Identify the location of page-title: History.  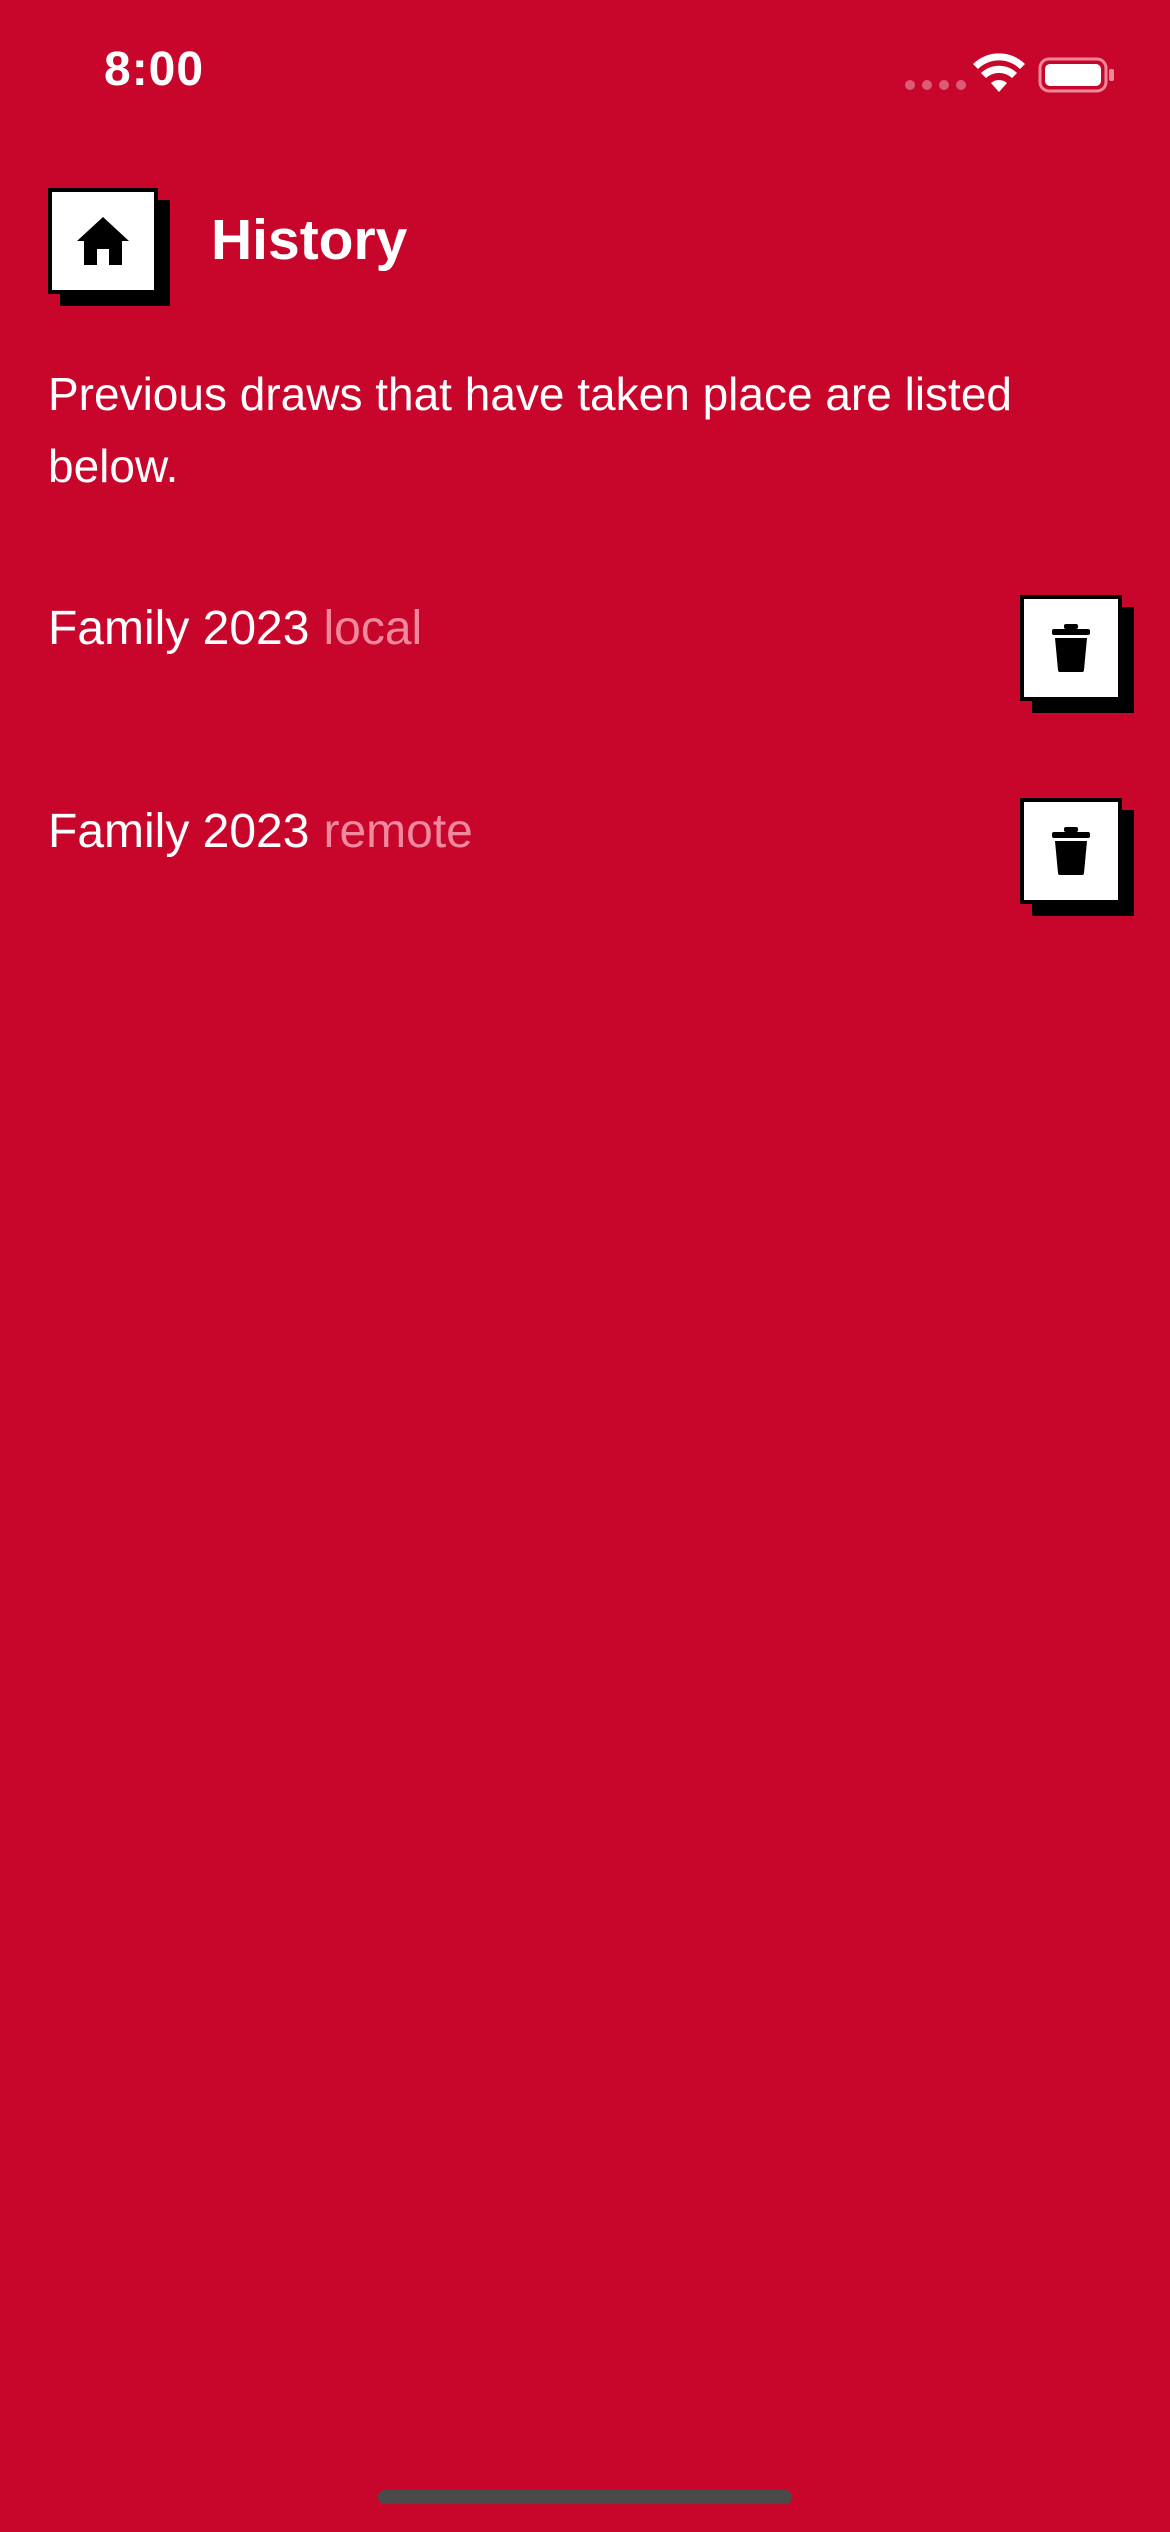
(309, 240).